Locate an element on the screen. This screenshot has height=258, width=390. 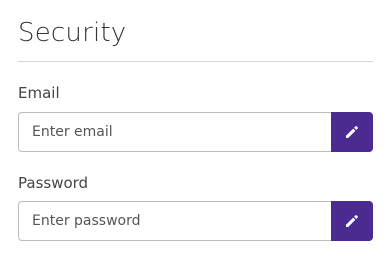
password-input-group is located at coordinates (195, 221).